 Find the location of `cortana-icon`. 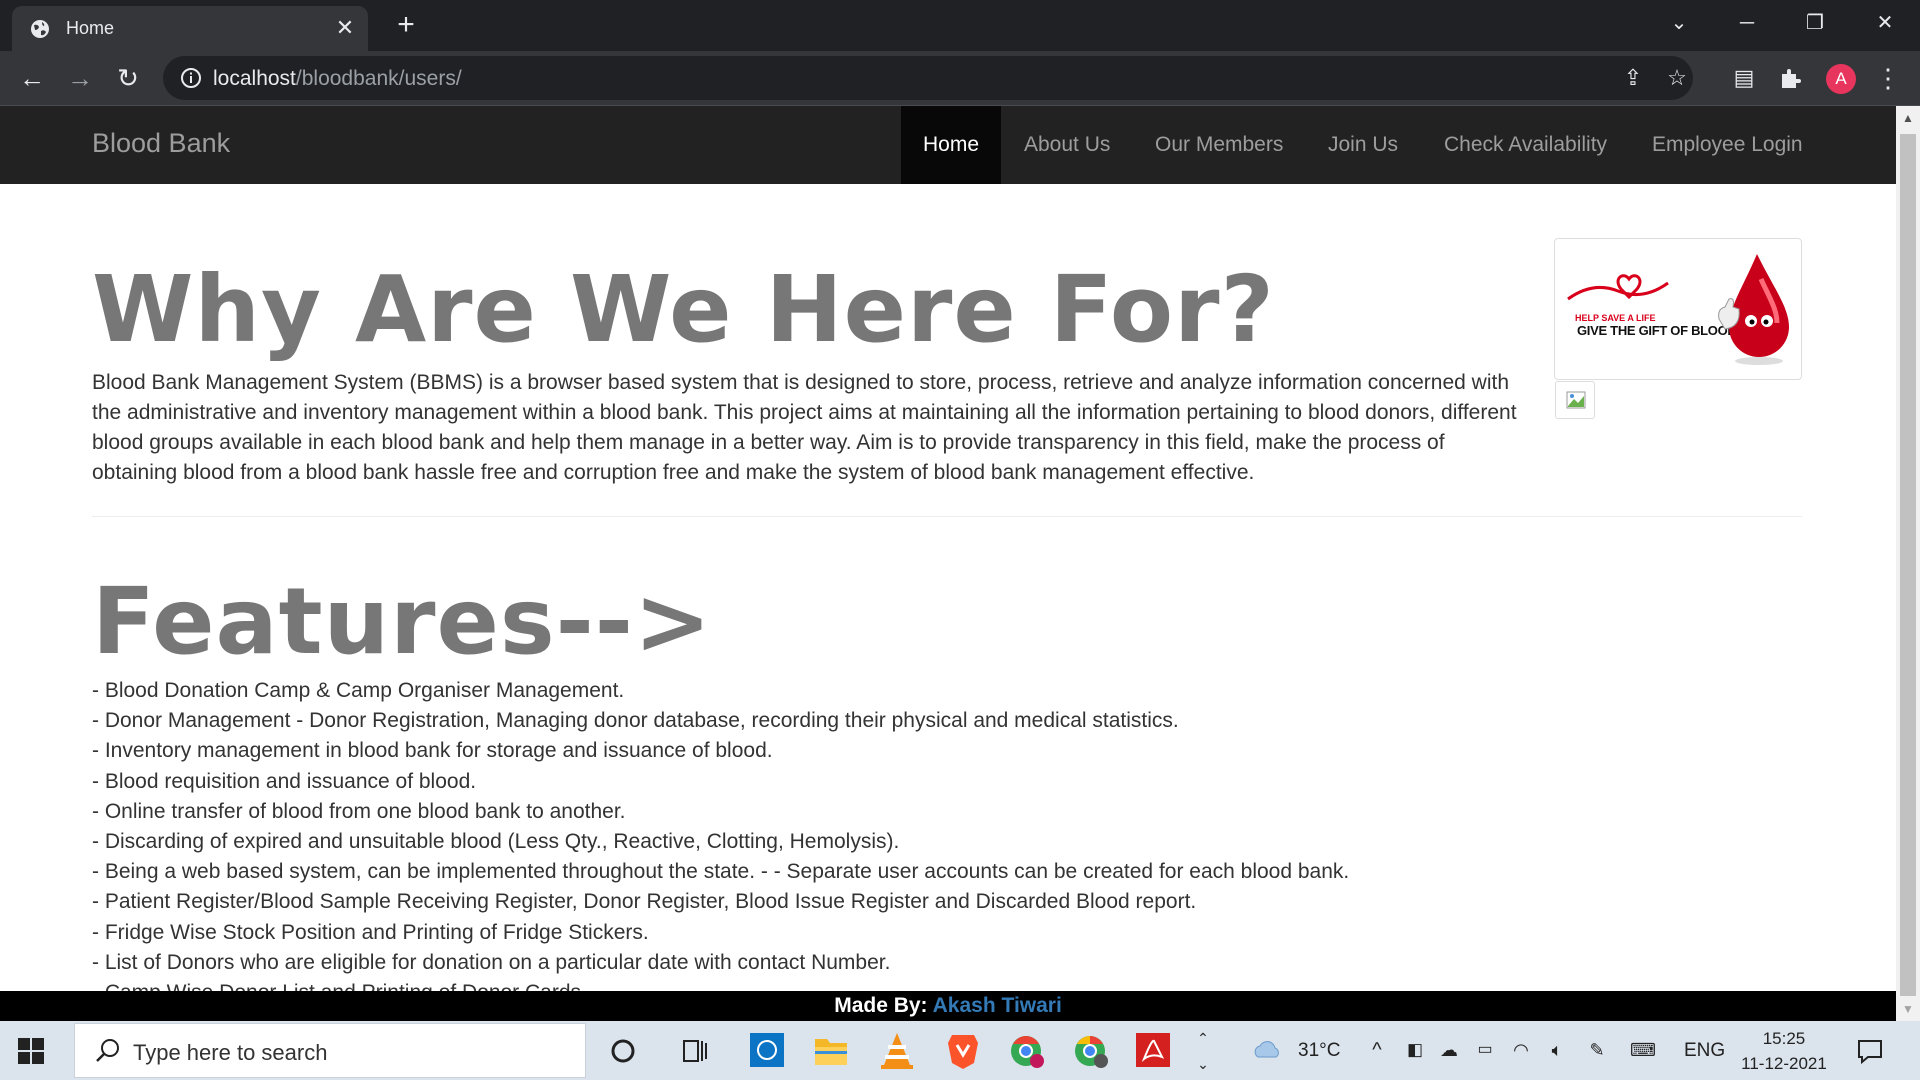

cortana-icon is located at coordinates (623, 1051).